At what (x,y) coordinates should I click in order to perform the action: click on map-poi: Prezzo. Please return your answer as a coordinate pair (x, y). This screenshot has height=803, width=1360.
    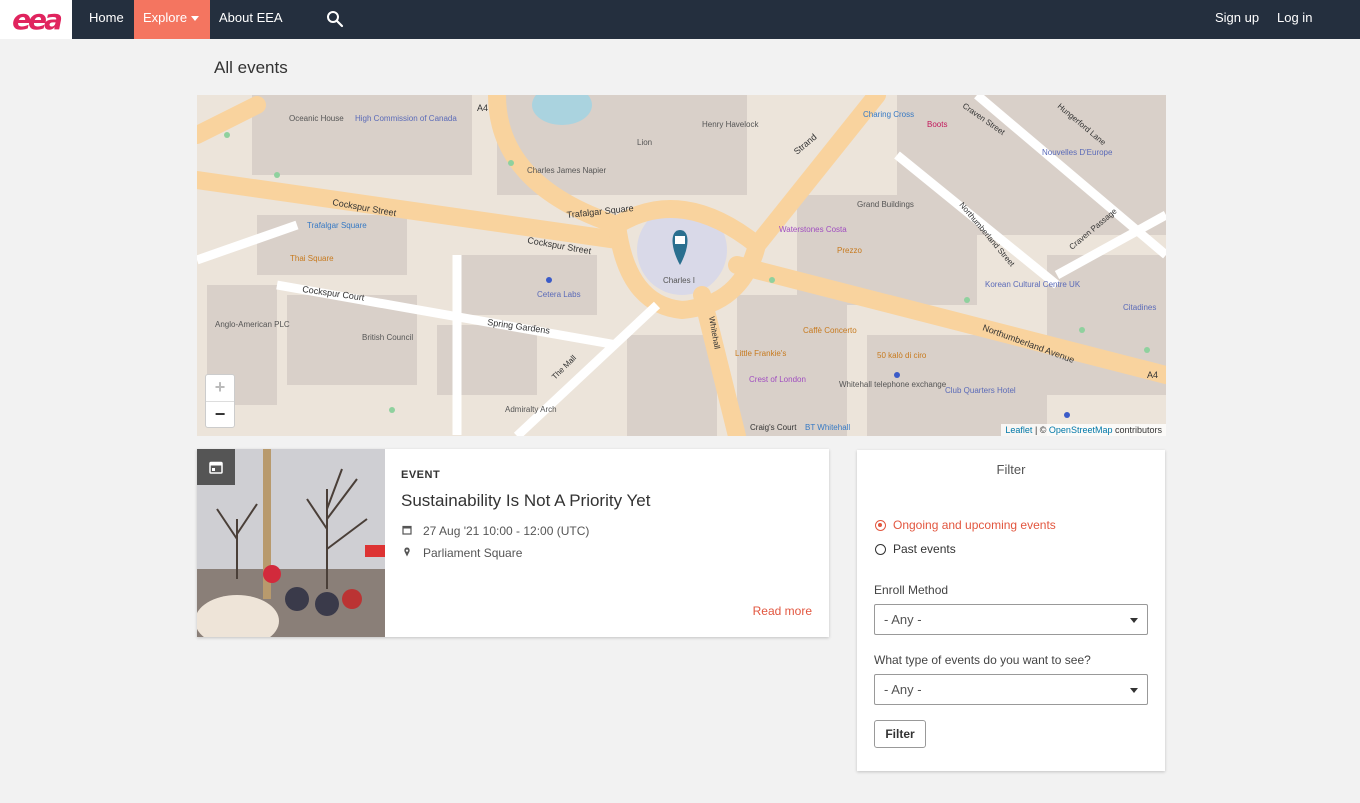
    Looking at the image, I should click on (849, 250).